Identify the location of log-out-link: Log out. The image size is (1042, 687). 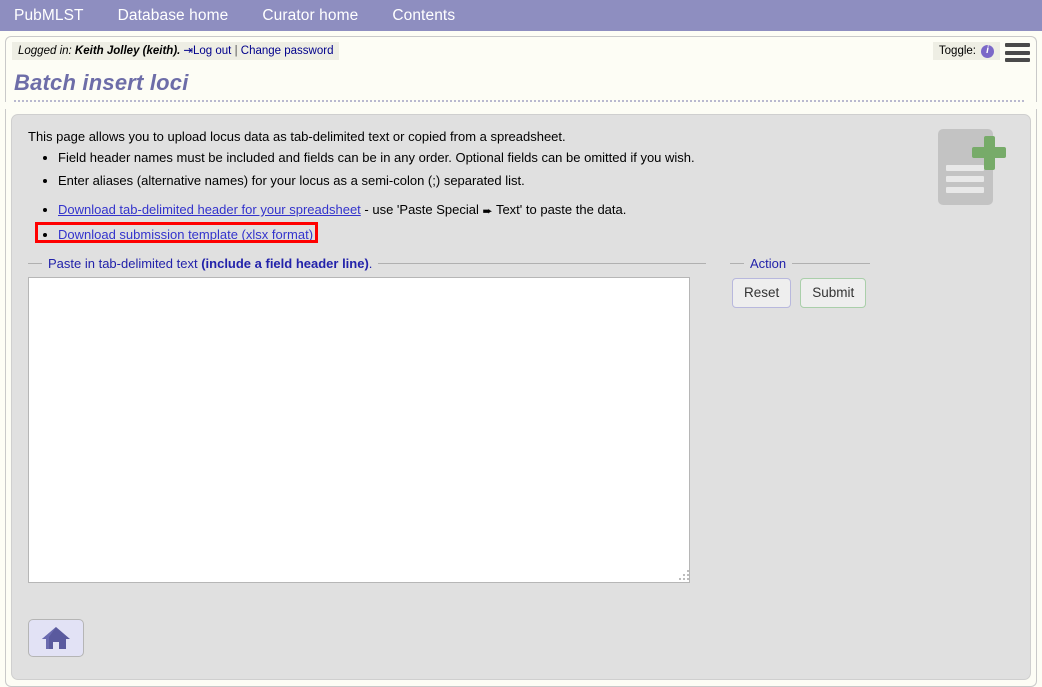
(212, 51).